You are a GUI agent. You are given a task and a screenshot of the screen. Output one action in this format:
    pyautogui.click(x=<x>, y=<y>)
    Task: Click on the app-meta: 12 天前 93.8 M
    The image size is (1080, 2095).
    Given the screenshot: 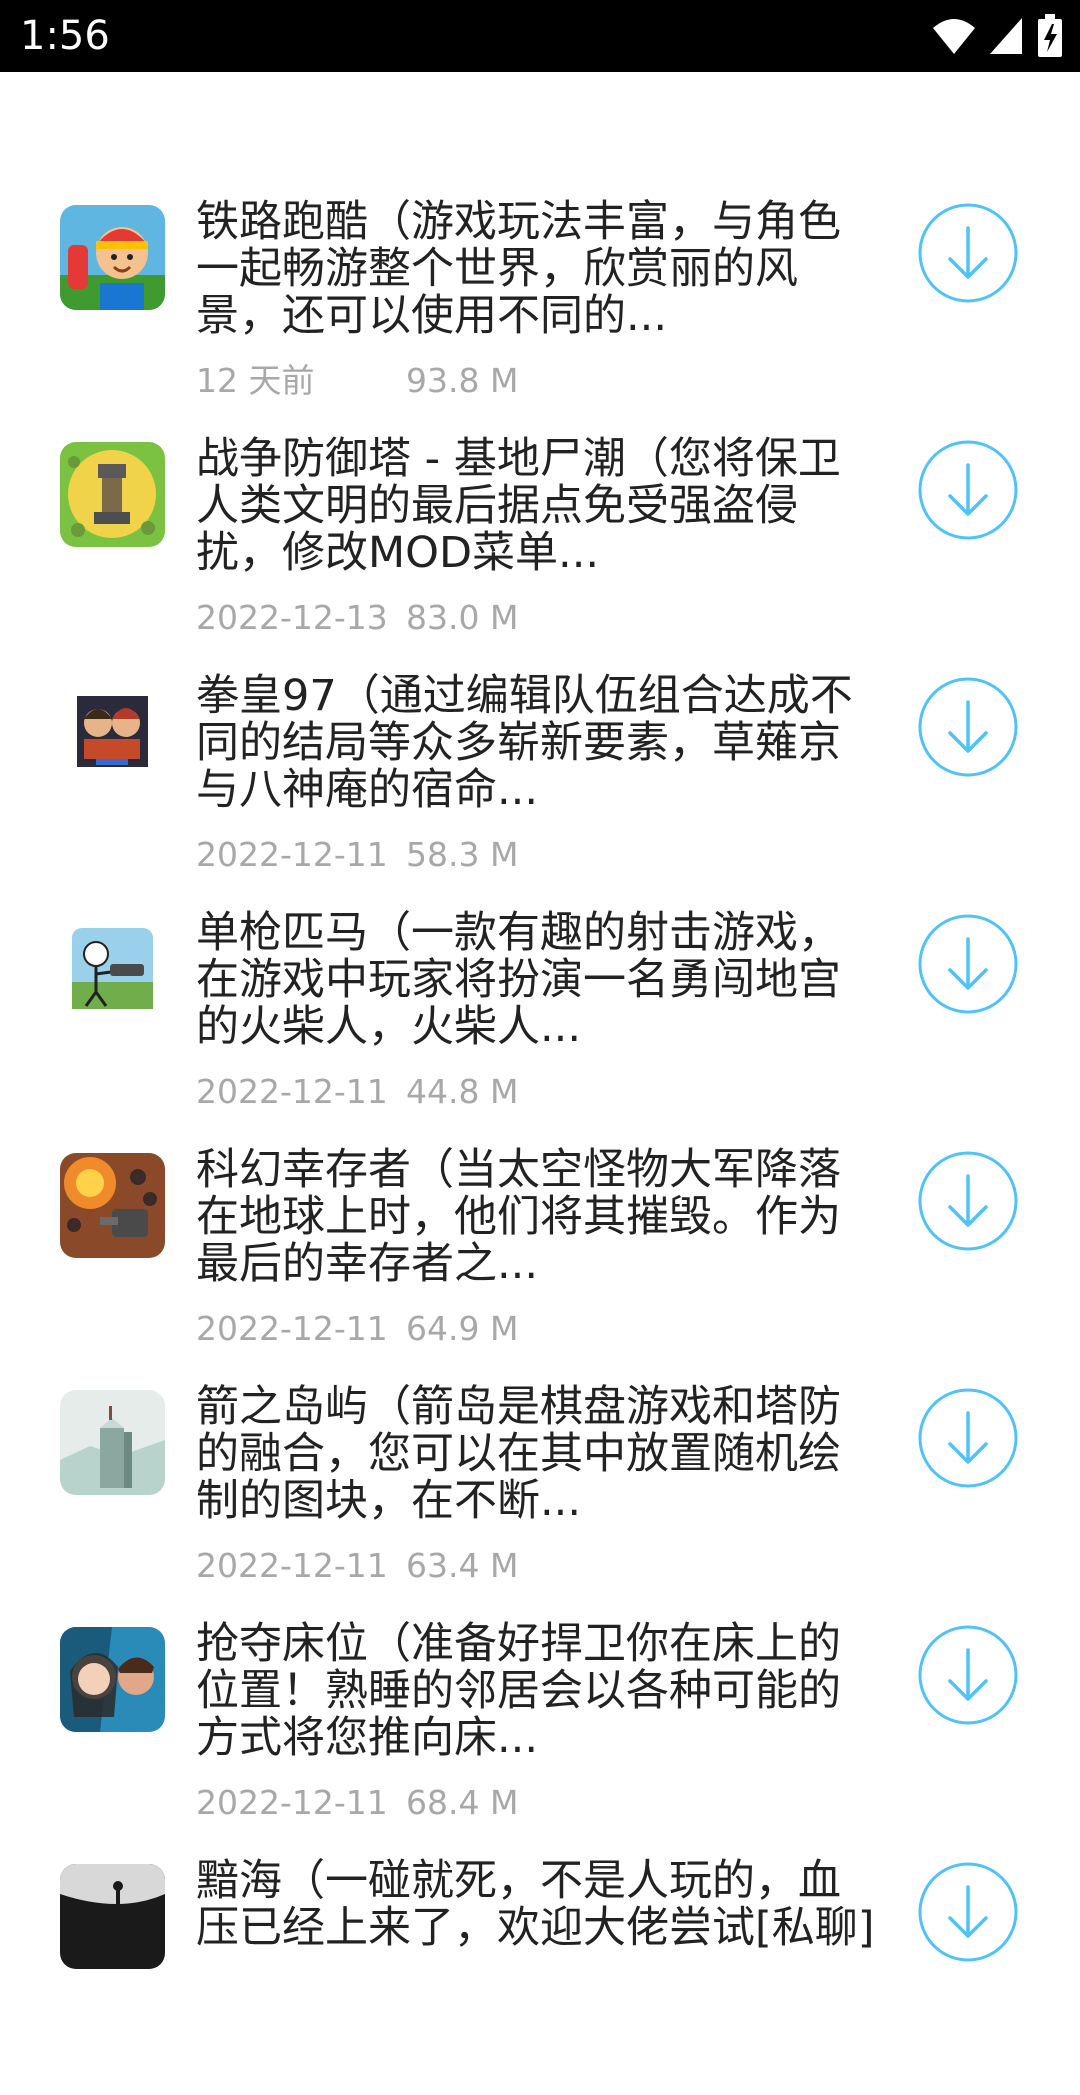 What is the action you would take?
    pyautogui.click(x=357, y=381)
    